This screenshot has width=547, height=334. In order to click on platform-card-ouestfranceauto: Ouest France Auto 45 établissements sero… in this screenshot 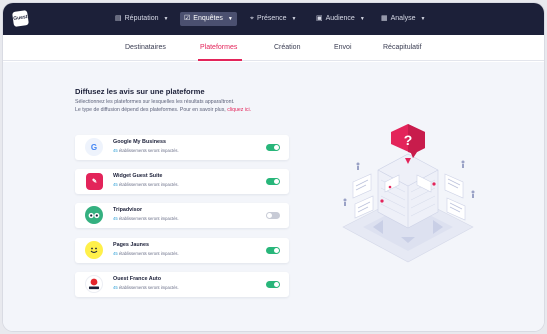, I will do `click(182, 284)`.